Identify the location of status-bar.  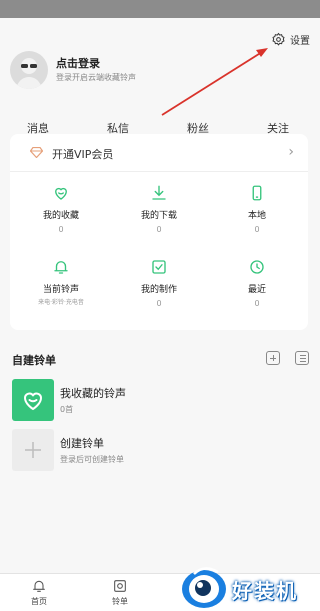
(160, 9).